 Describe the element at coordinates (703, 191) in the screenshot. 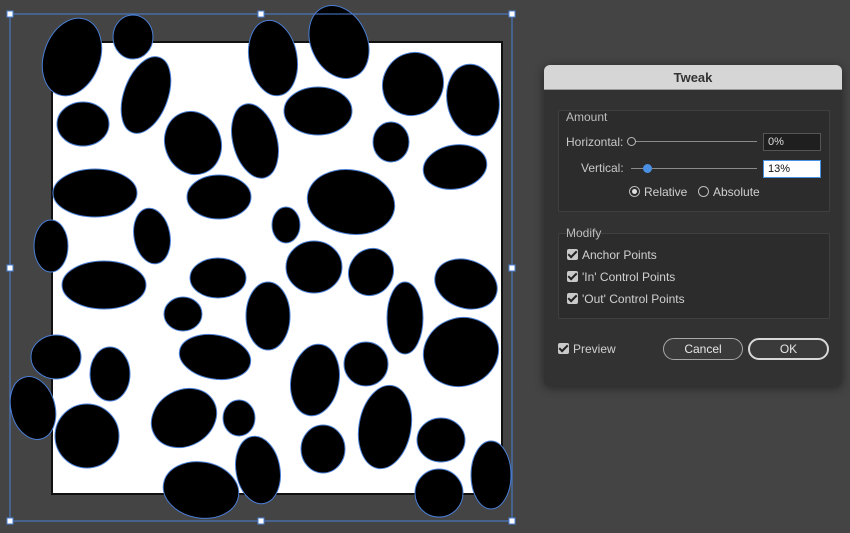

I see `absolute-radio` at that location.